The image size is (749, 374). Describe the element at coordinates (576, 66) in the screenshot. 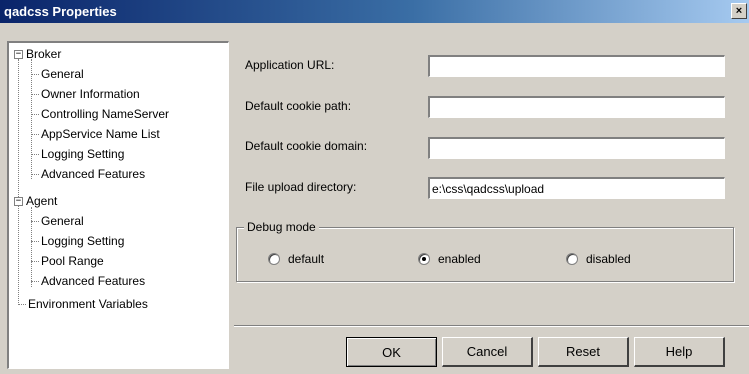

I see `application-url-input` at that location.